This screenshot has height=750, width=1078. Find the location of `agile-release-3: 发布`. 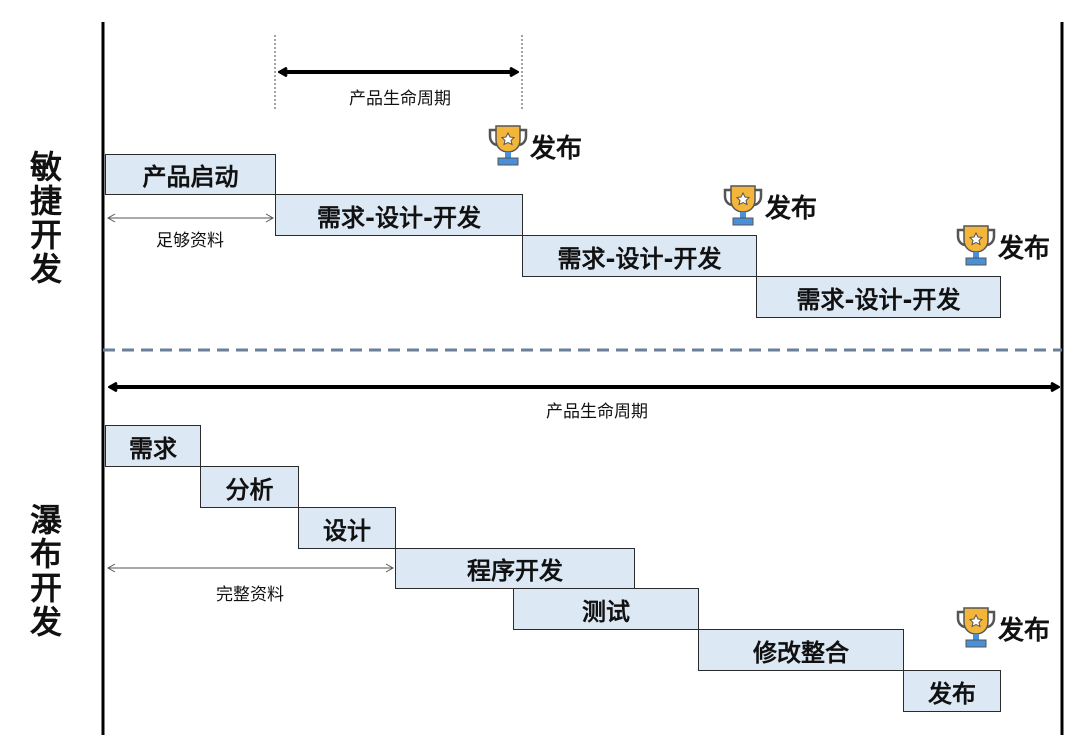

agile-release-3: 发布 is located at coordinates (1003, 246).